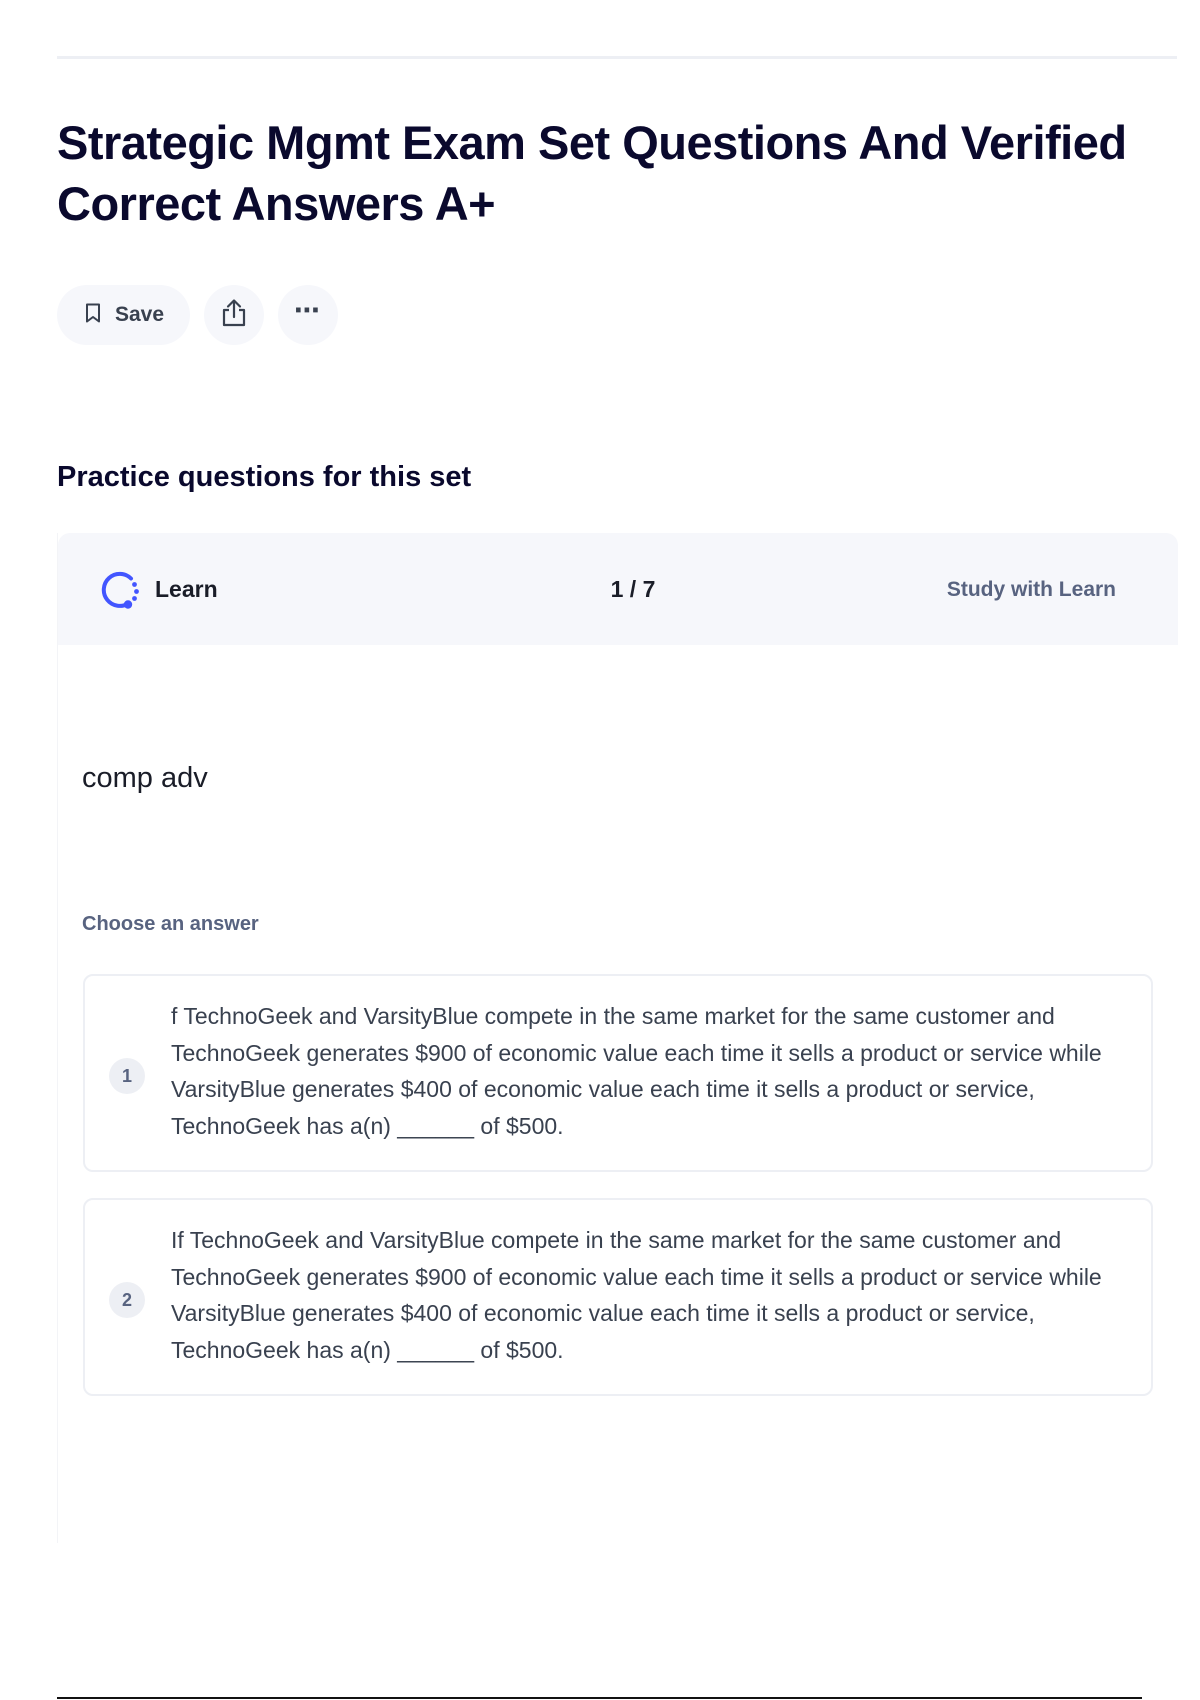 This screenshot has width=1200, height=1700. I want to click on save-button: Save, so click(124, 315).